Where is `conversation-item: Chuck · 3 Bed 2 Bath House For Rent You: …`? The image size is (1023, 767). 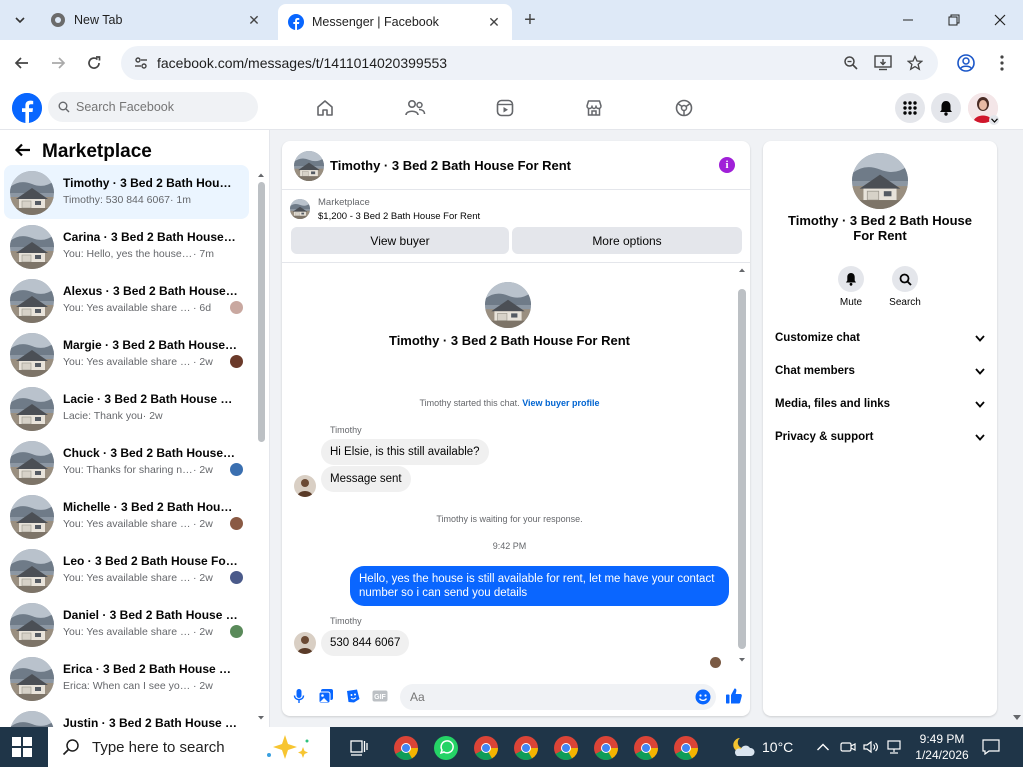 conversation-item: Chuck · 3 Bed 2 Bath House For Rent You: … is located at coordinates (126, 462).